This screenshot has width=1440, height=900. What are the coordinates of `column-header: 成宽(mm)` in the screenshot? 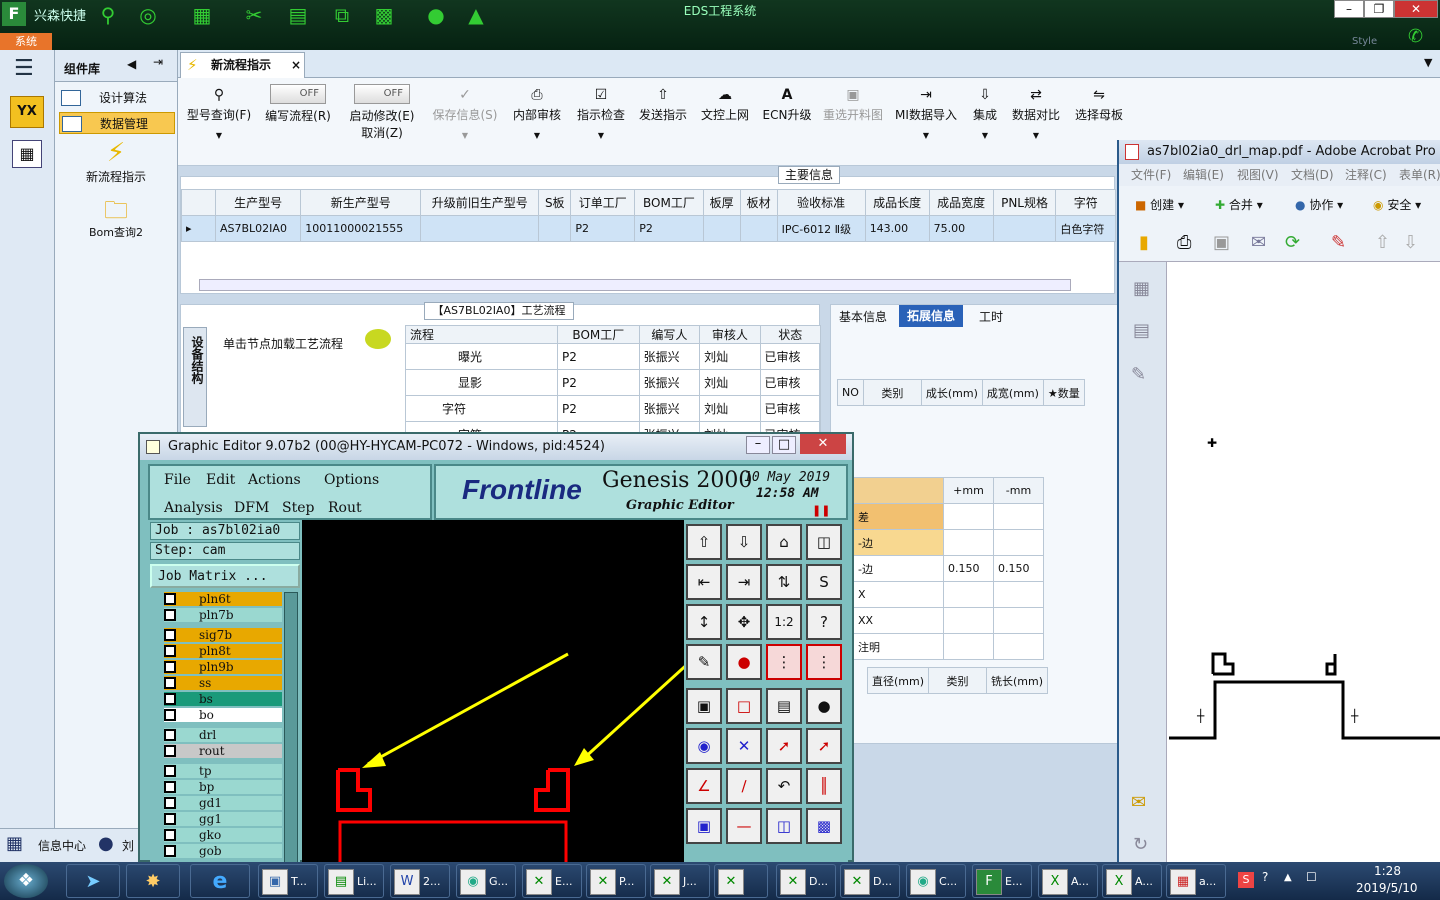 It's located at (1012, 392).